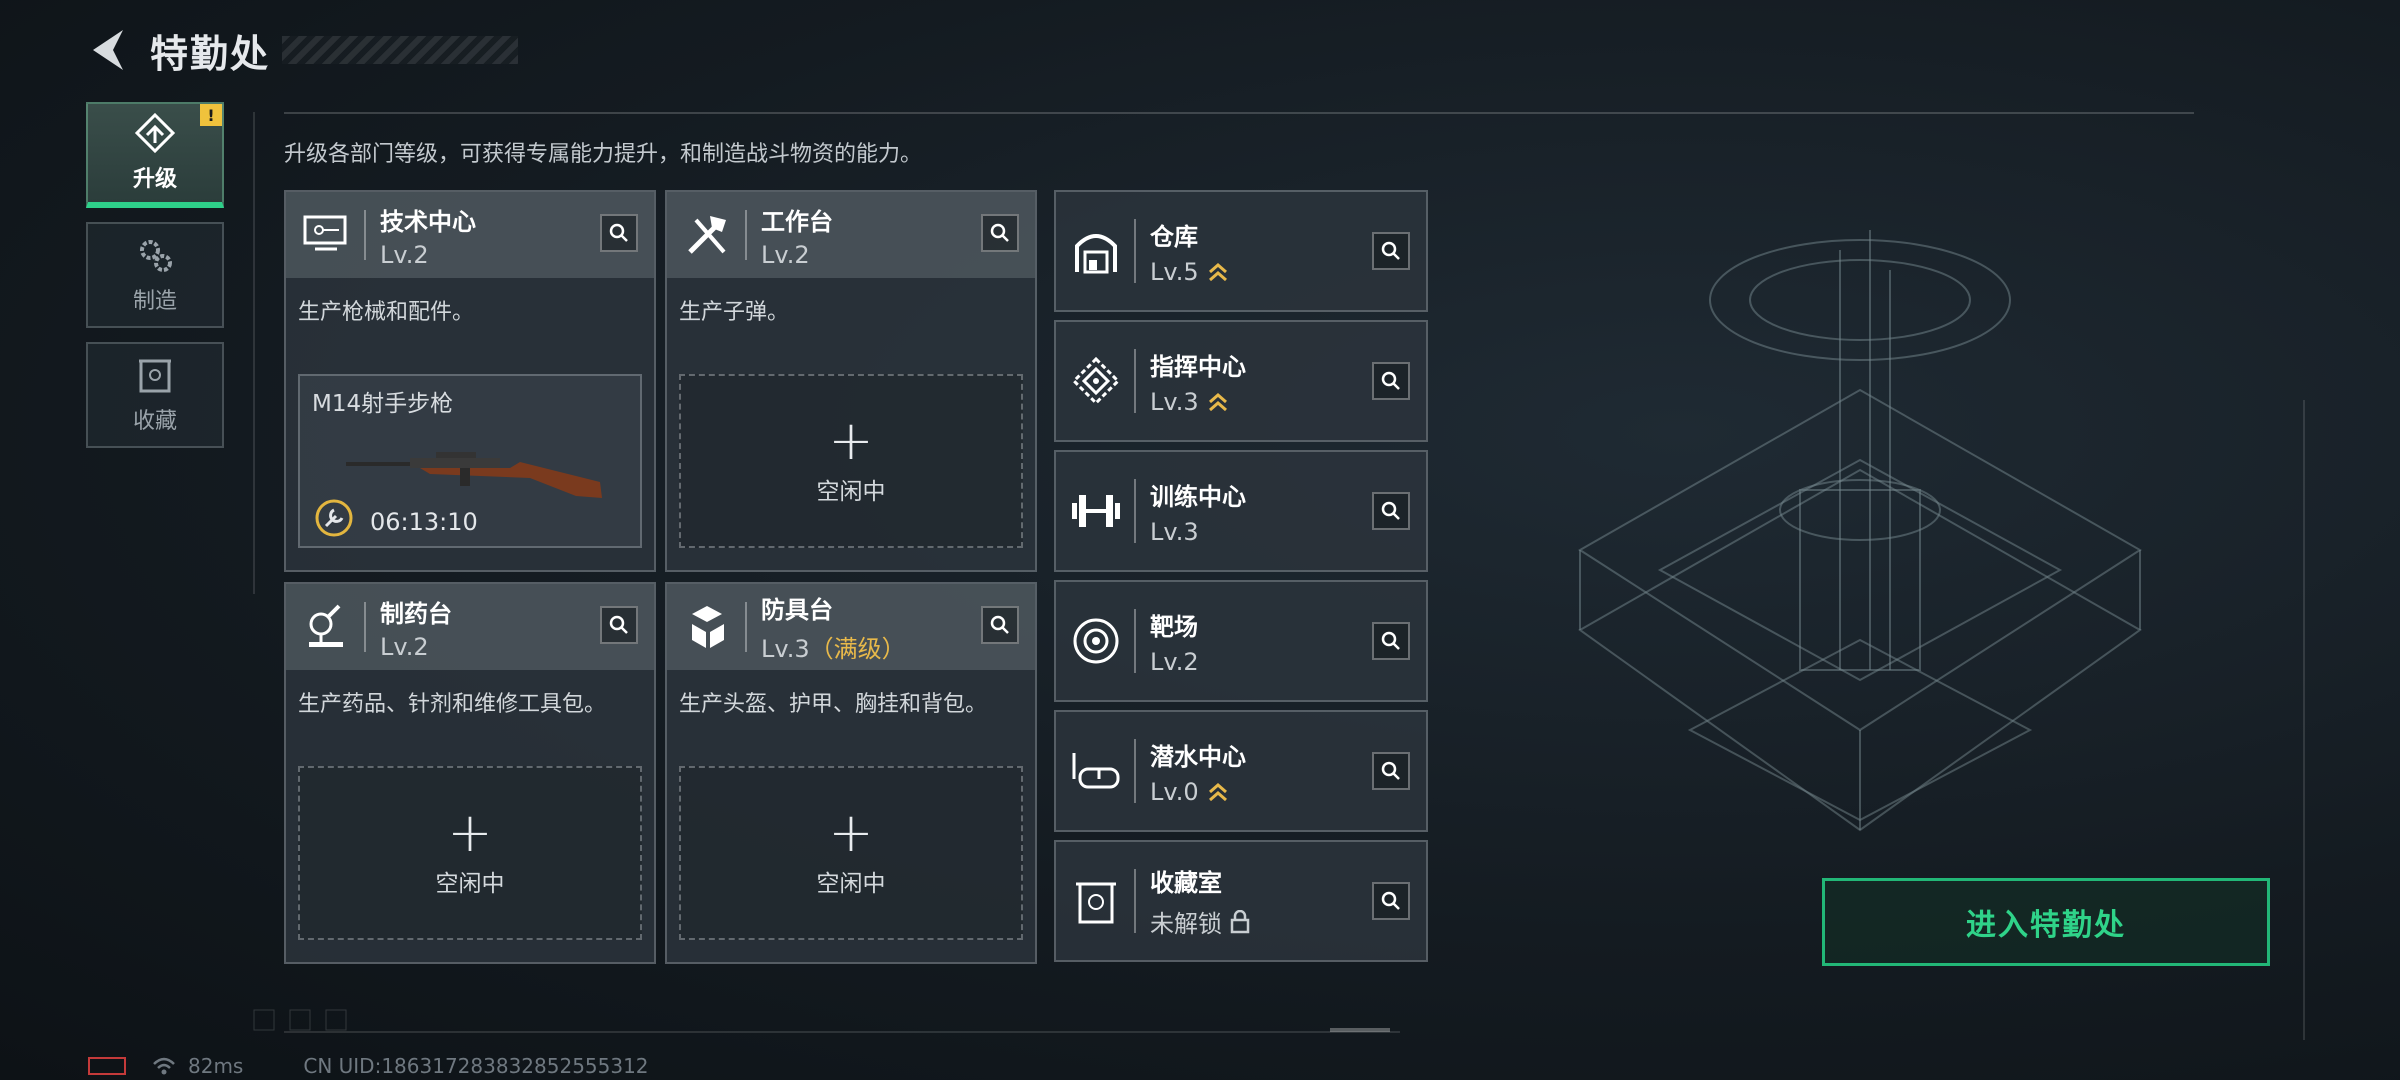  What do you see at coordinates (851, 235) in the screenshot?
I see `card-header: 工作台 Lv.2` at bounding box center [851, 235].